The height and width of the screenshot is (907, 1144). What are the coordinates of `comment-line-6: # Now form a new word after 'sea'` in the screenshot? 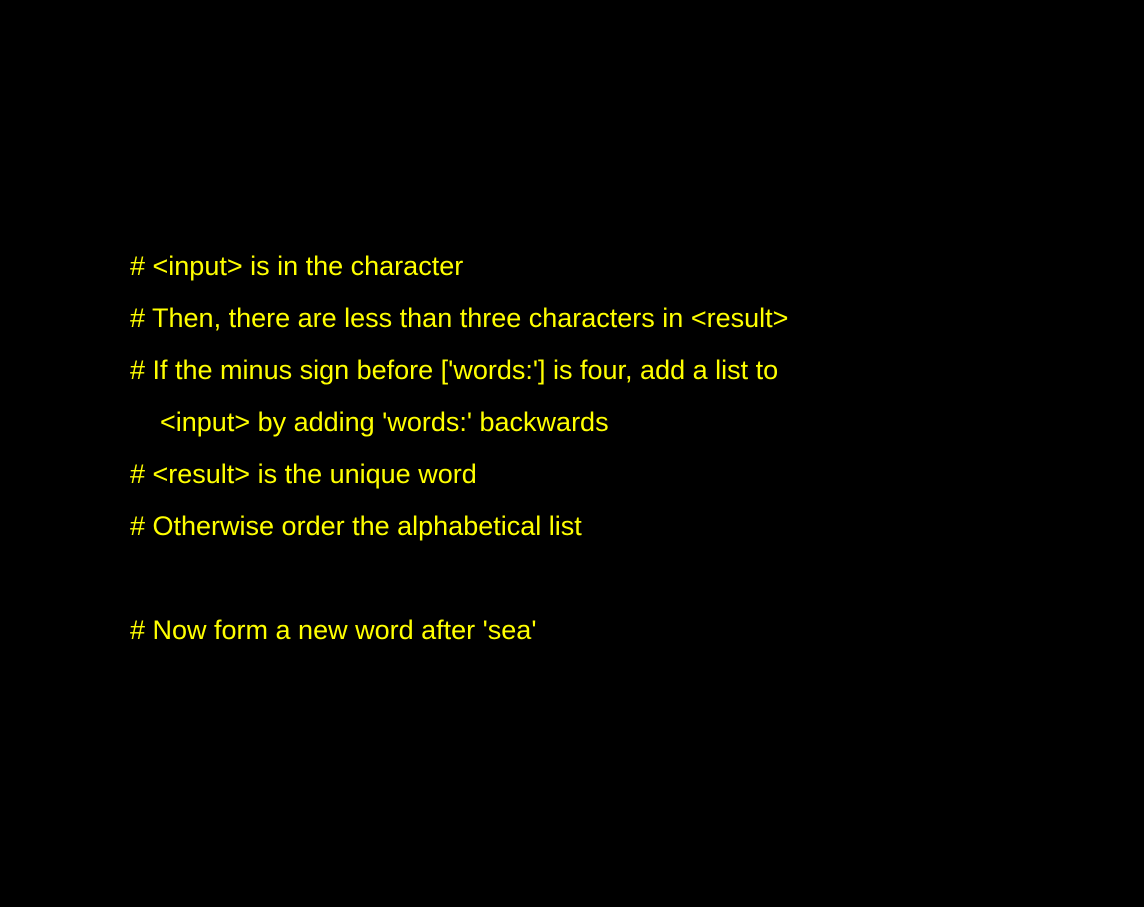 It's located at (333, 630).